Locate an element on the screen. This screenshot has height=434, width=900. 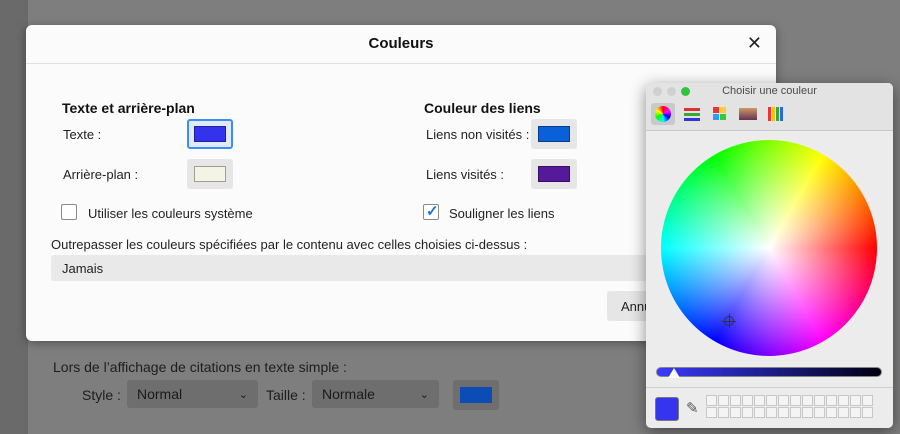
close-icon: ✕ is located at coordinates (754, 43).